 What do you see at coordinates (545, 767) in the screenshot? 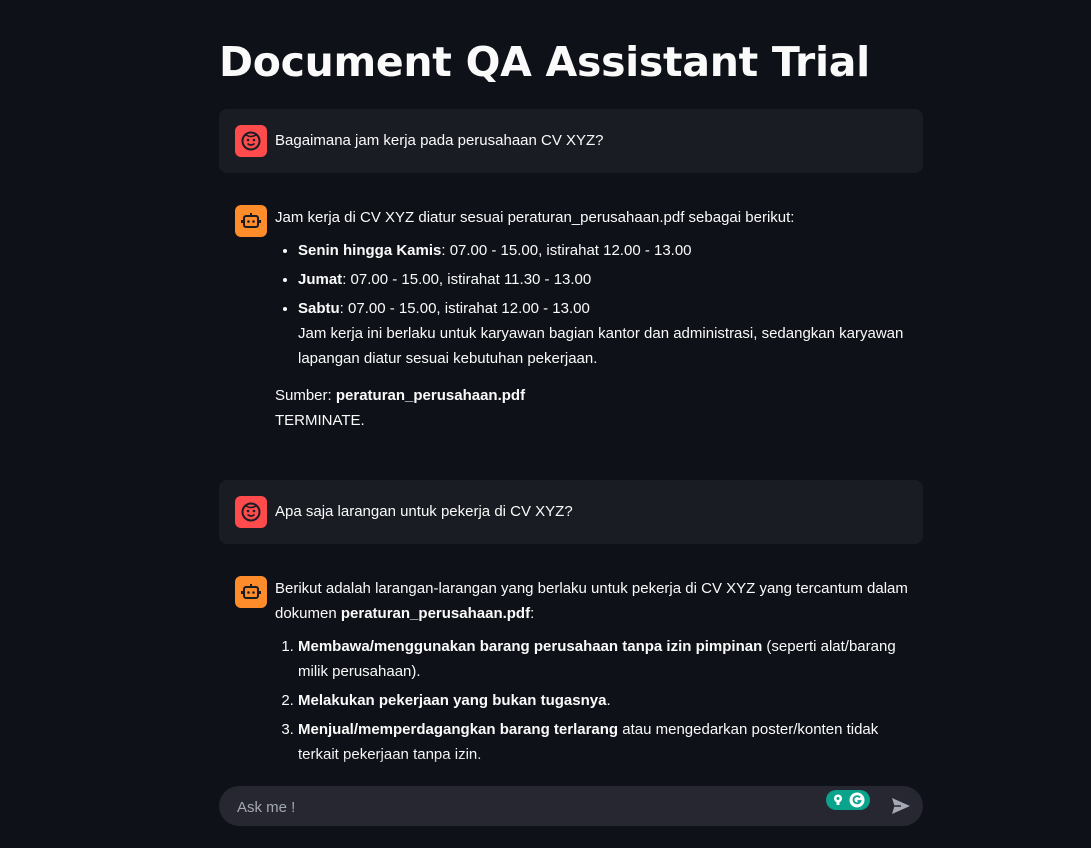
I see `scroll-fade` at bounding box center [545, 767].